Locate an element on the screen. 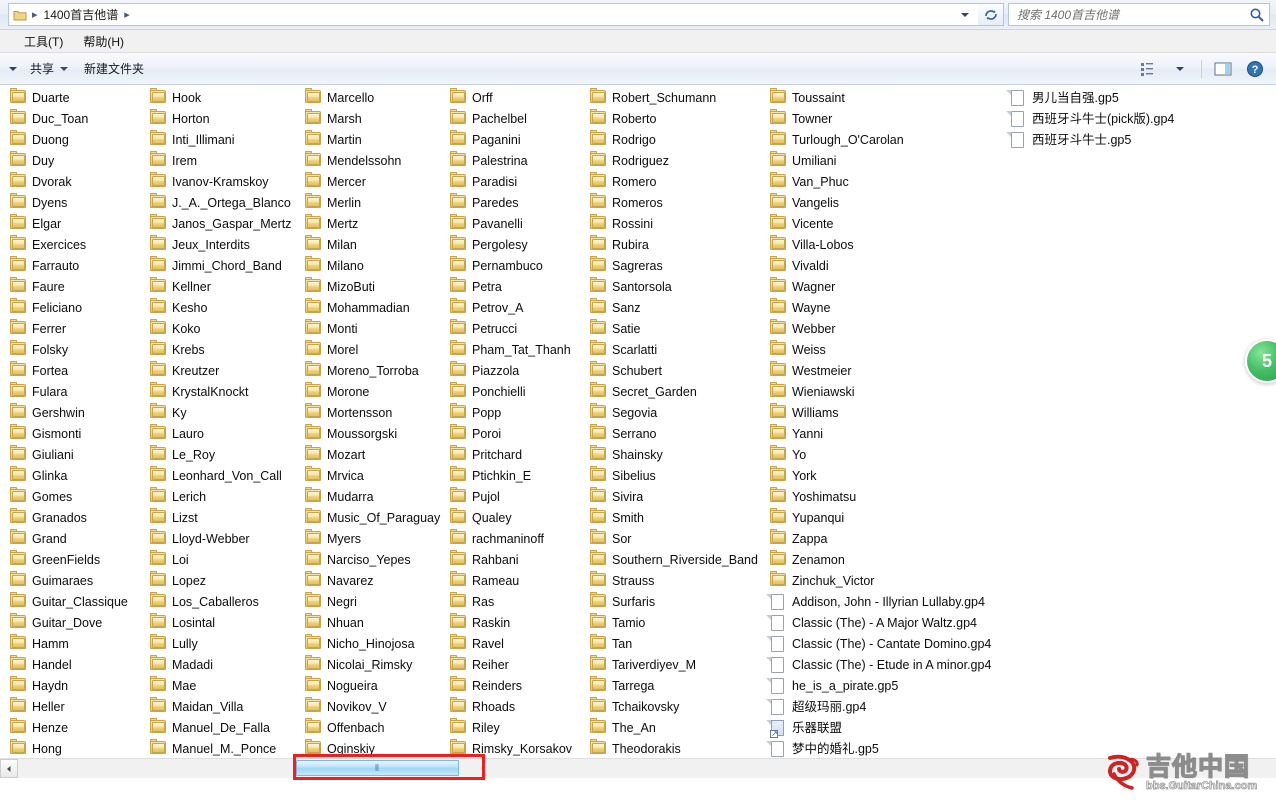 The width and height of the screenshot is (1276, 806). folder-item: Grand is located at coordinates (70, 538).